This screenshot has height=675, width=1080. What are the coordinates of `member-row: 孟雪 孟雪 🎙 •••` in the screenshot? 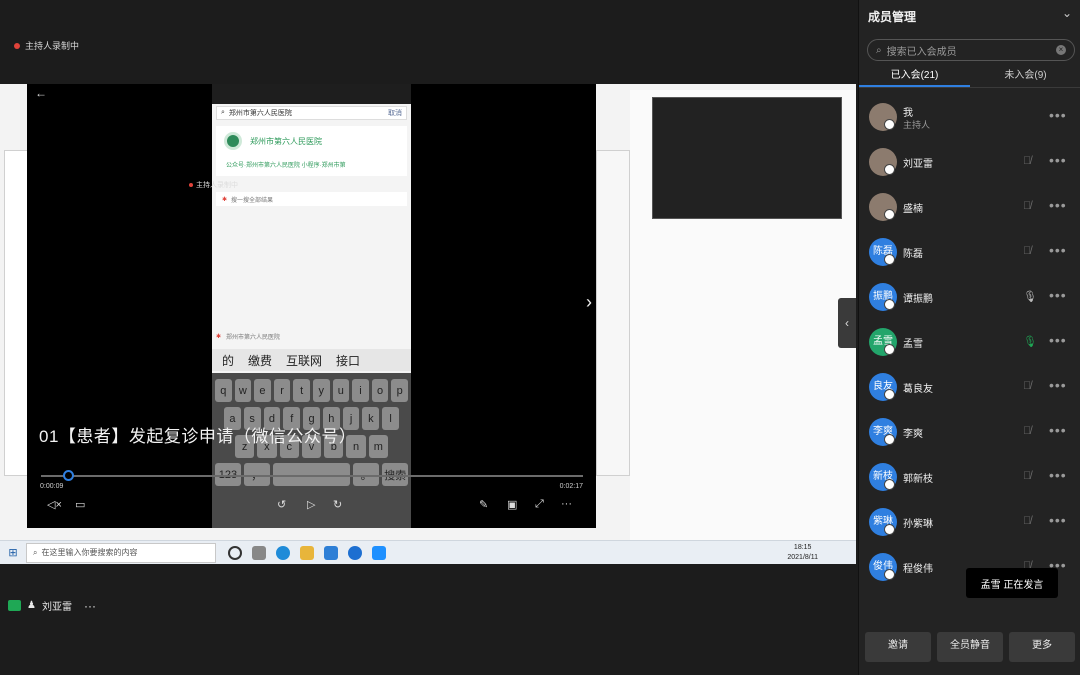 It's located at (969, 343).